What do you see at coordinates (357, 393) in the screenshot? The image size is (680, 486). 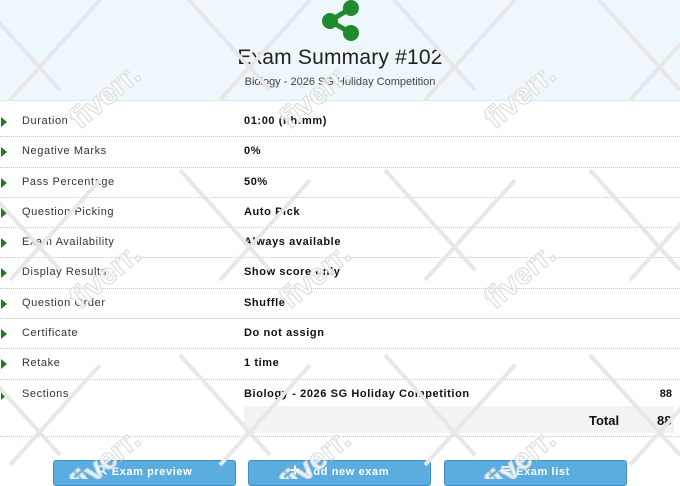 I see `section-name: Biology - 2026 SG Holiday Competition` at bounding box center [357, 393].